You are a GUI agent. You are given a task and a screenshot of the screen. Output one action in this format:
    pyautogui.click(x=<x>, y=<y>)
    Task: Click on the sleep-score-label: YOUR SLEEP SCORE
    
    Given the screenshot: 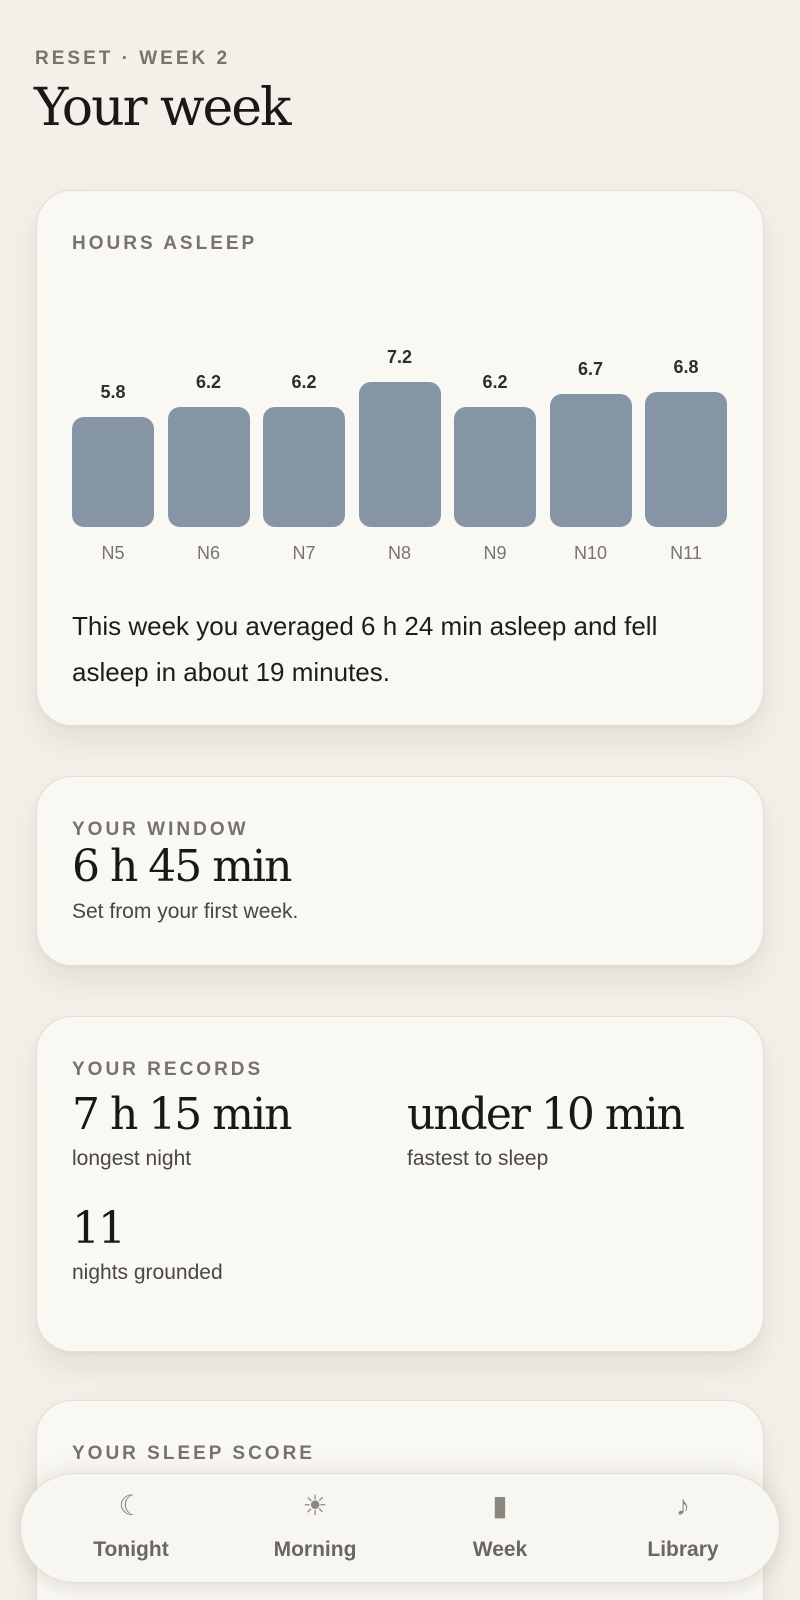 What is the action you would take?
    pyautogui.click(x=193, y=1453)
    